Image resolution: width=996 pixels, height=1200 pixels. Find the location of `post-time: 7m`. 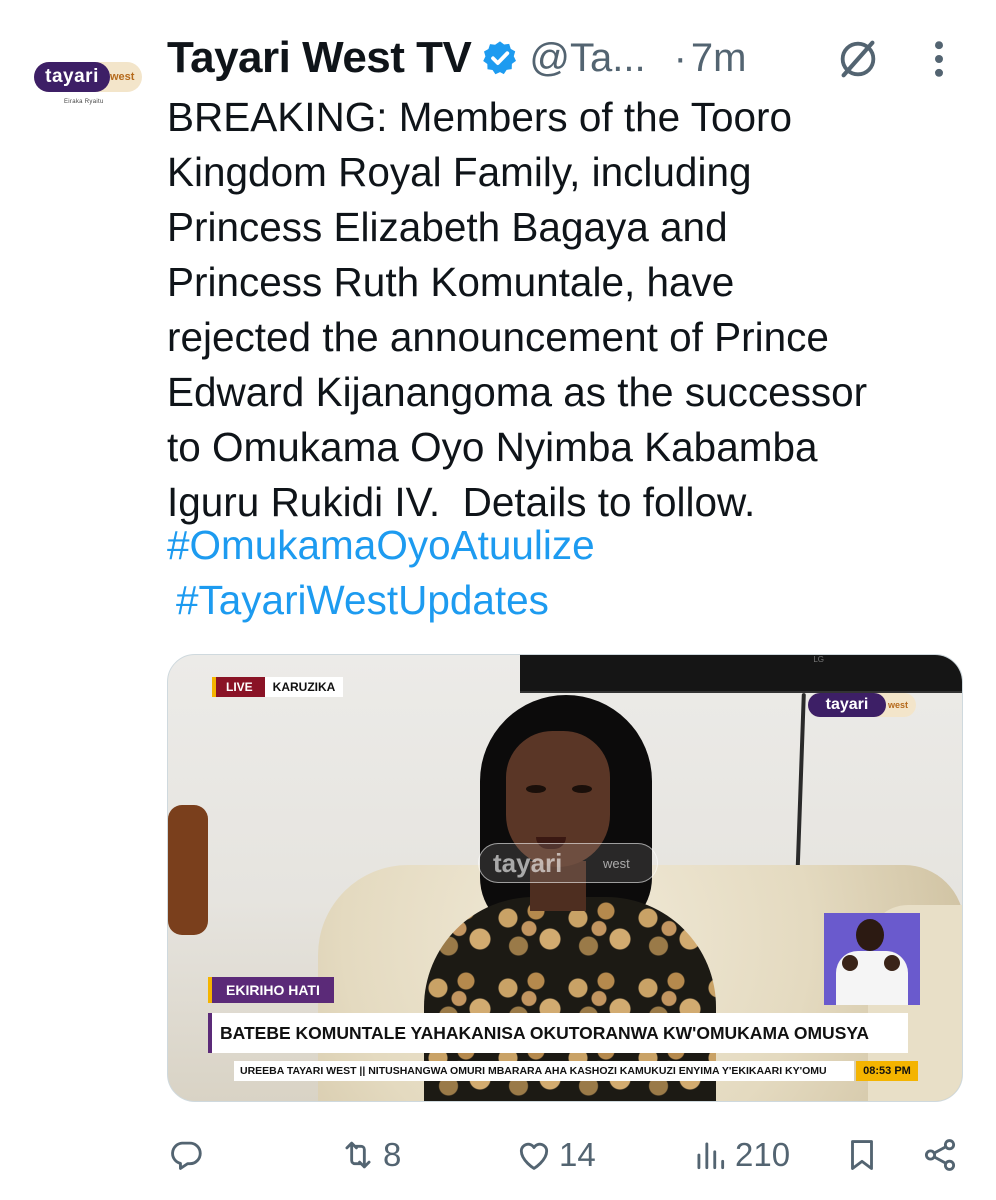

post-time: 7m is located at coordinates (719, 58).